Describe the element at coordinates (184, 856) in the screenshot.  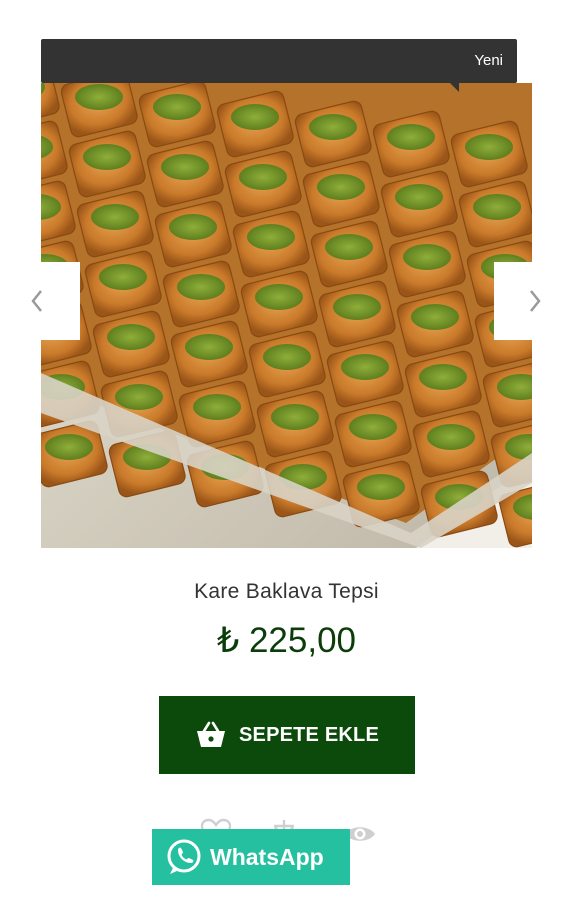
I see `whatsapp-icon` at that location.